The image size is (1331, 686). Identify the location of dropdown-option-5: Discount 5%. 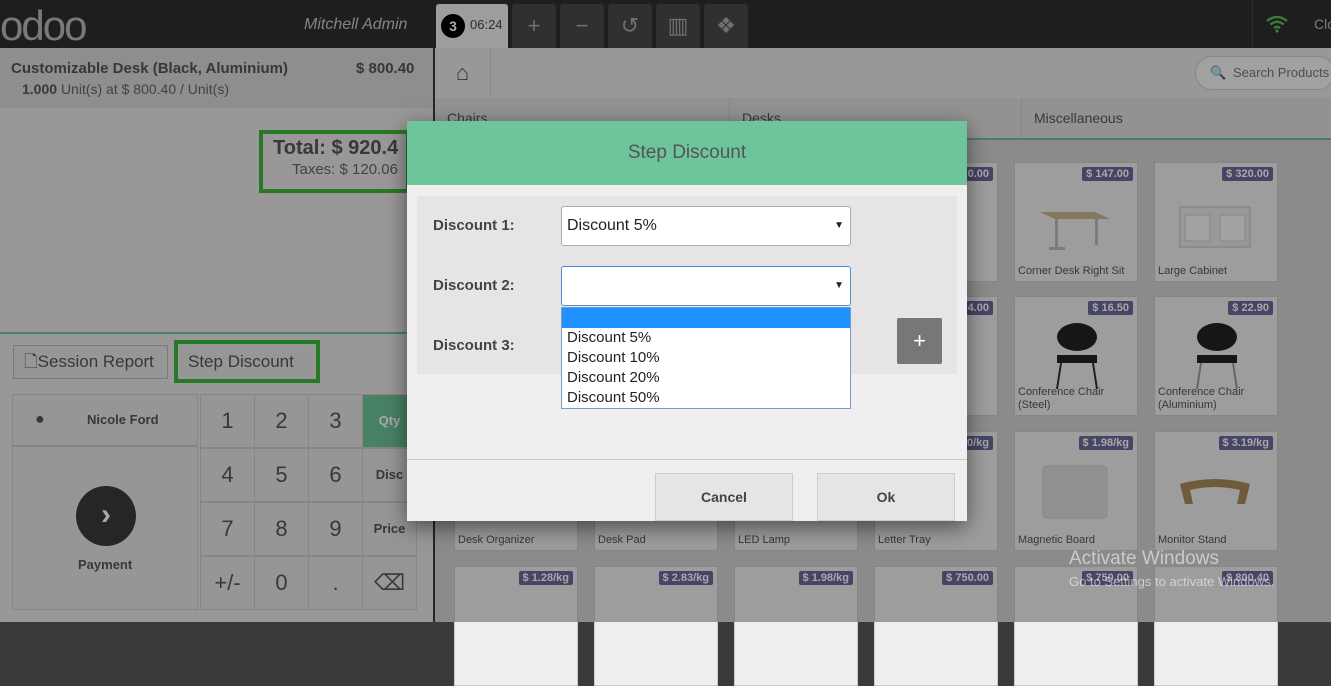
(706, 338).